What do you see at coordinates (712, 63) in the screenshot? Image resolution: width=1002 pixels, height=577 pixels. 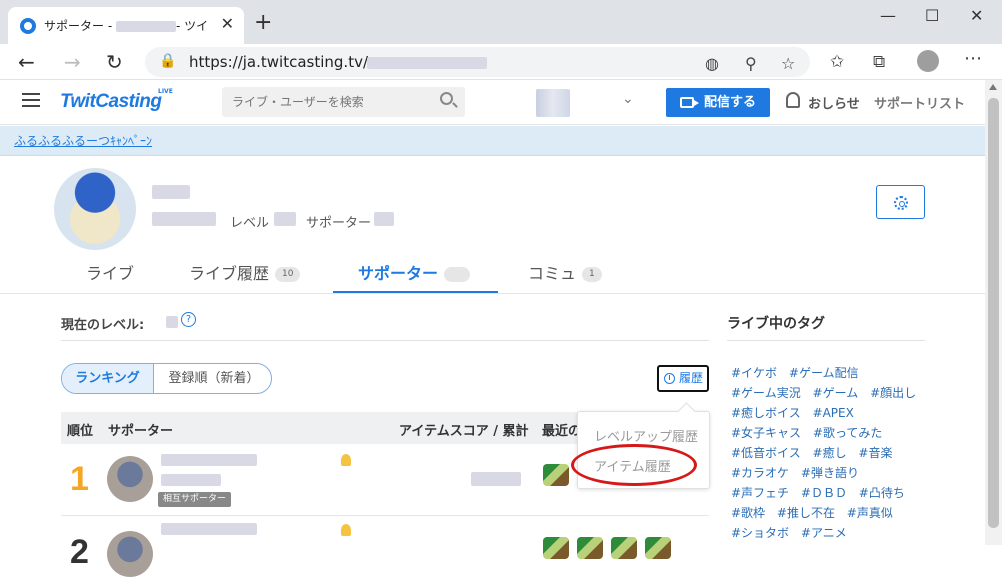 I see `tracking-icon: ◍` at bounding box center [712, 63].